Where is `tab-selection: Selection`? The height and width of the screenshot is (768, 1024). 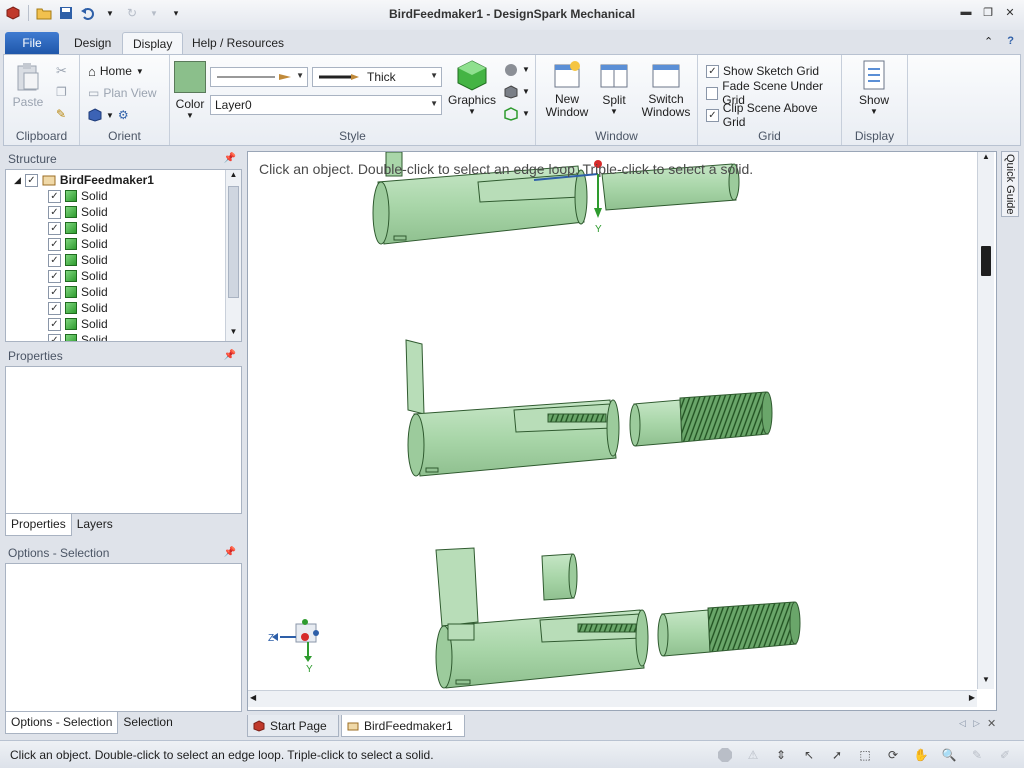 tab-selection: Selection is located at coordinates (147, 723).